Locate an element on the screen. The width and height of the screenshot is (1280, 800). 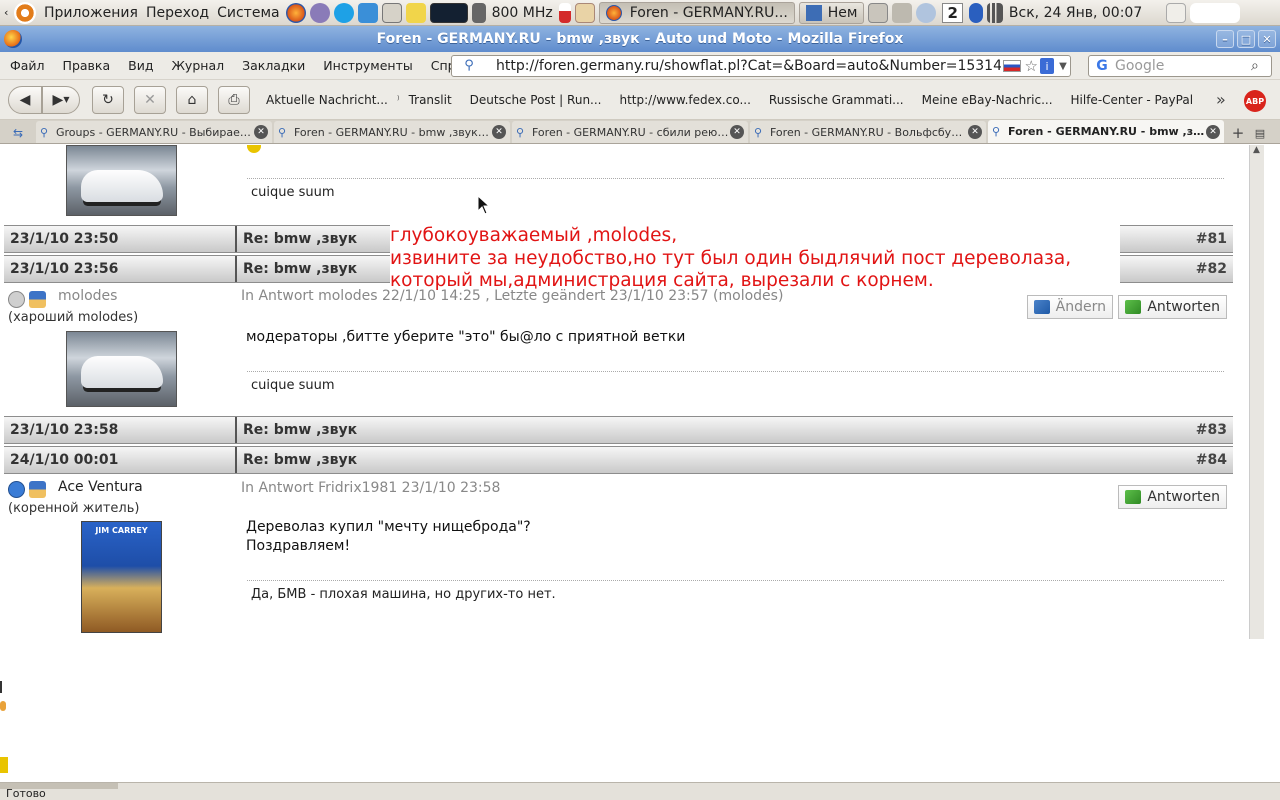
panel-arrow-left: ‹ is located at coordinates (7, 13).